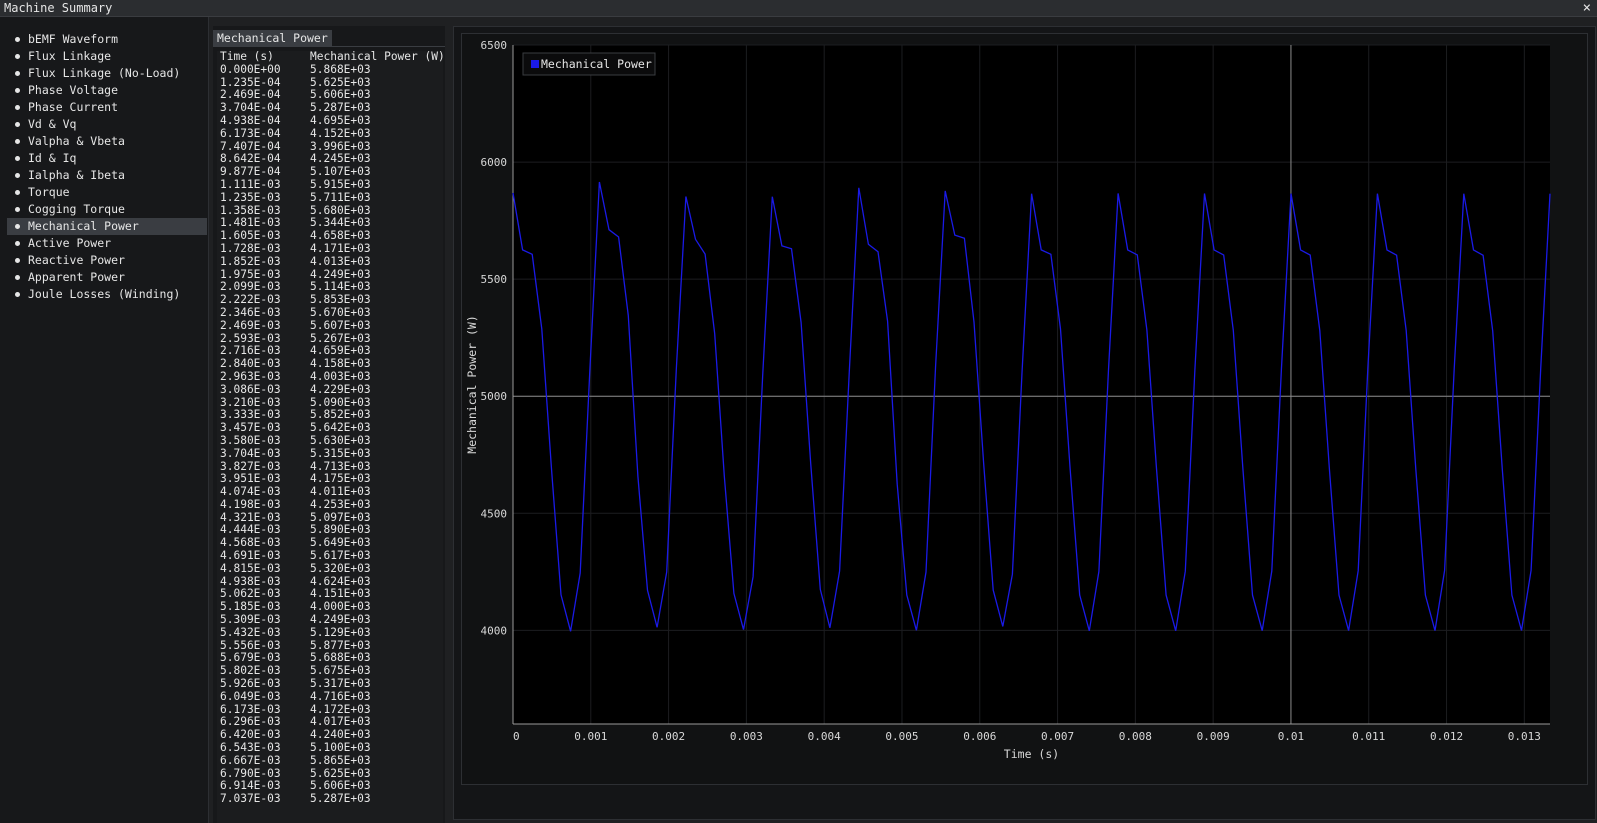  I want to click on cell-power: 5.915E+03, so click(340, 184).